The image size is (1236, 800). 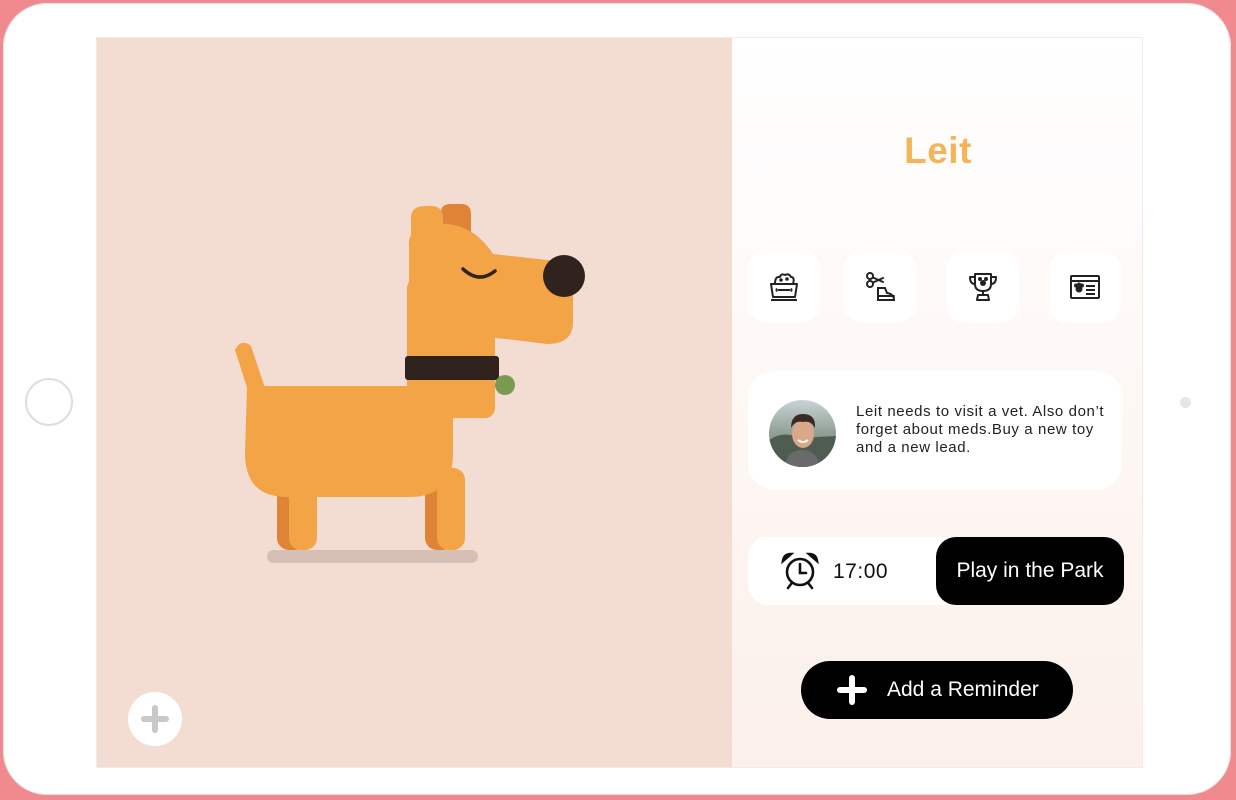 I want to click on reminder-item: 17:00 Play in the Park, so click(x=936, y=571).